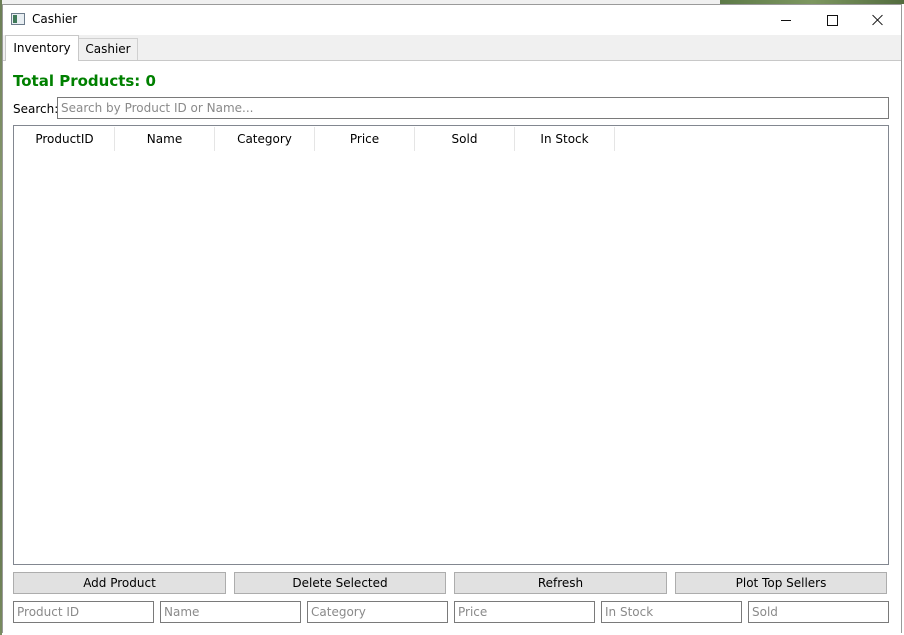 Image resolution: width=904 pixels, height=635 pixels. I want to click on delete-selected-button: Delete Selected, so click(340, 583).